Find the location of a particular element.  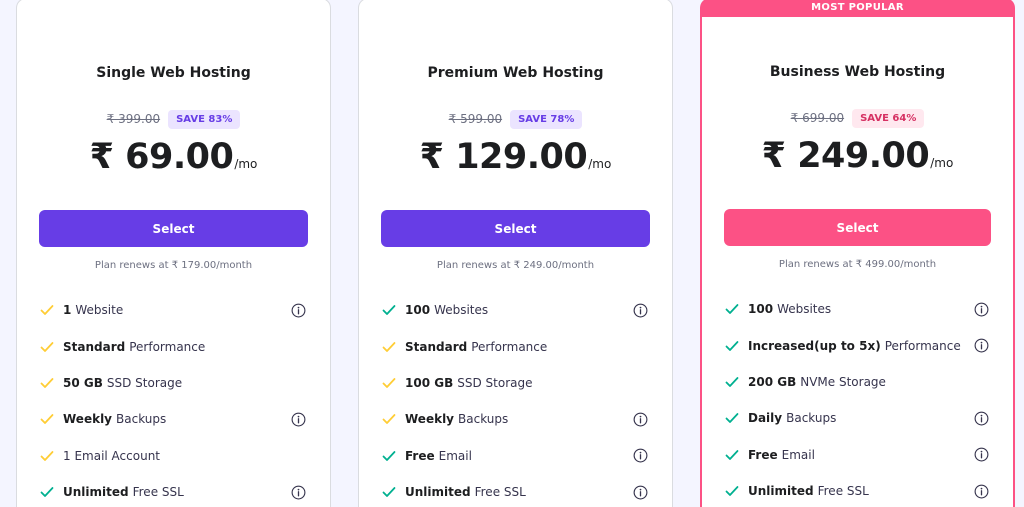

old-price: ₹ 599.00 is located at coordinates (475, 119).